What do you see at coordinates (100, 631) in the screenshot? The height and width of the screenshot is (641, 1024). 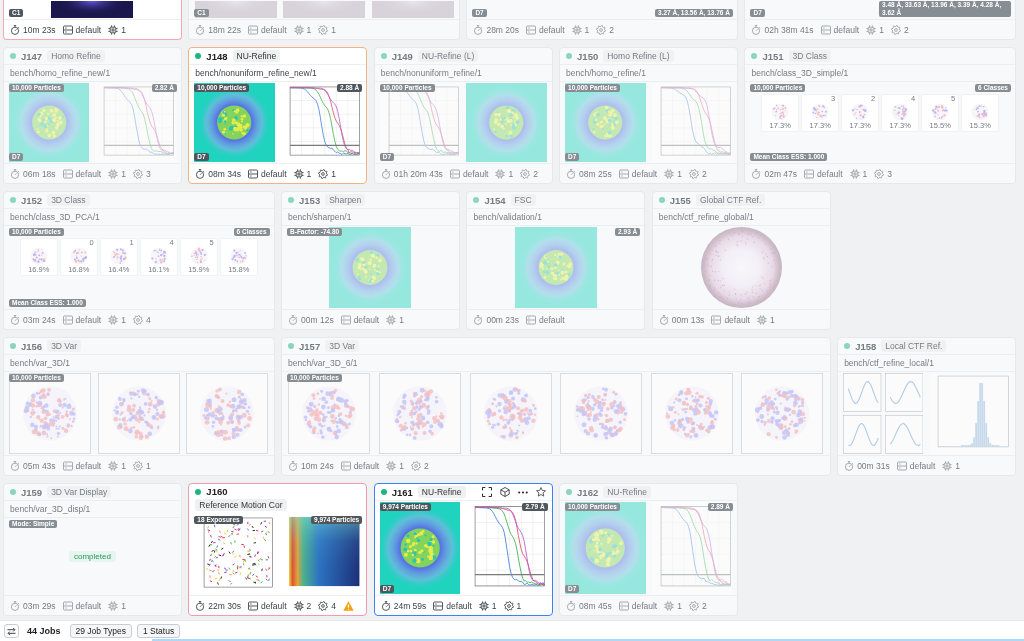 I see `filter-chip: 29 Job Types` at bounding box center [100, 631].